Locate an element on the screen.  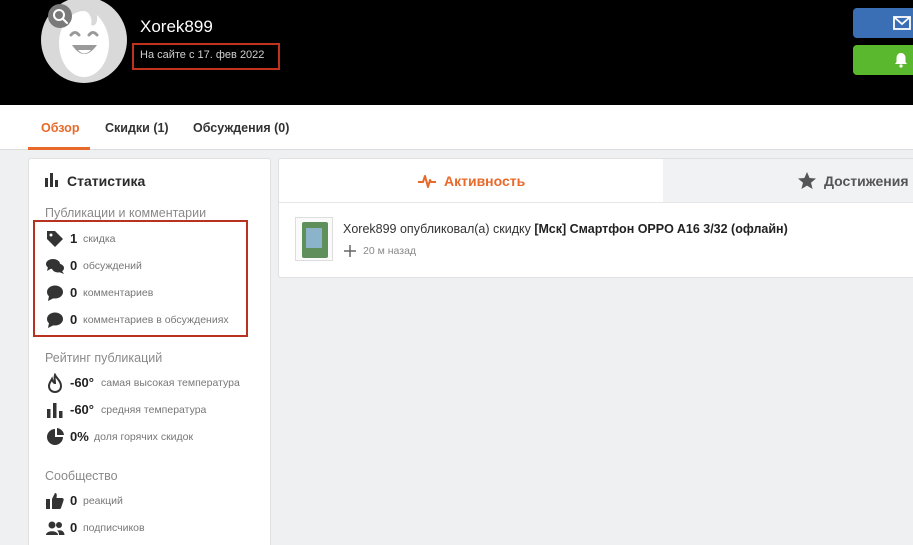
activity-tabs: Активность Достижения is located at coordinates (596, 181).